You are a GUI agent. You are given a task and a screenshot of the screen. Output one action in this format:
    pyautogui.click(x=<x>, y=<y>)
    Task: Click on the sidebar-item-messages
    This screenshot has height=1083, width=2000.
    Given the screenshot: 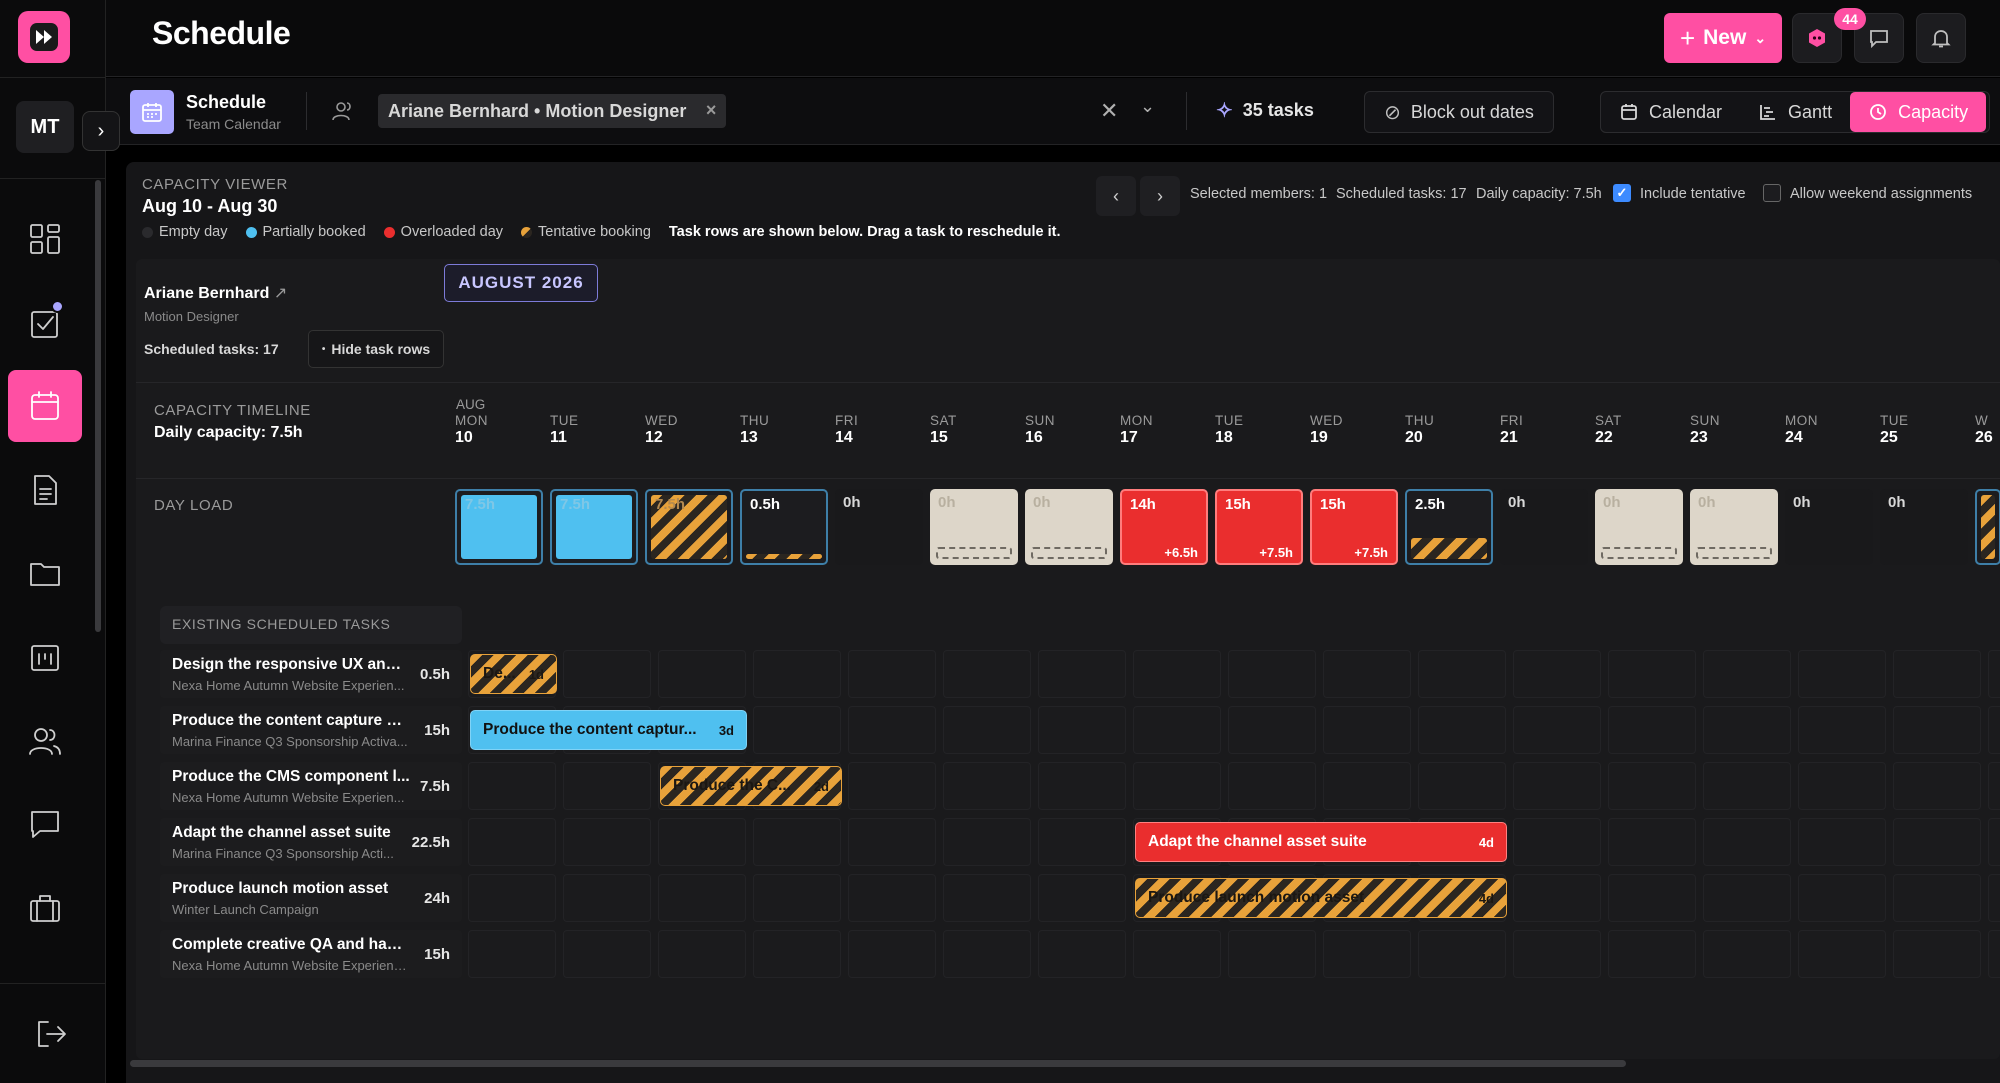 What is the action you would take?
    pyautogui.click(x=45, y=824)
    